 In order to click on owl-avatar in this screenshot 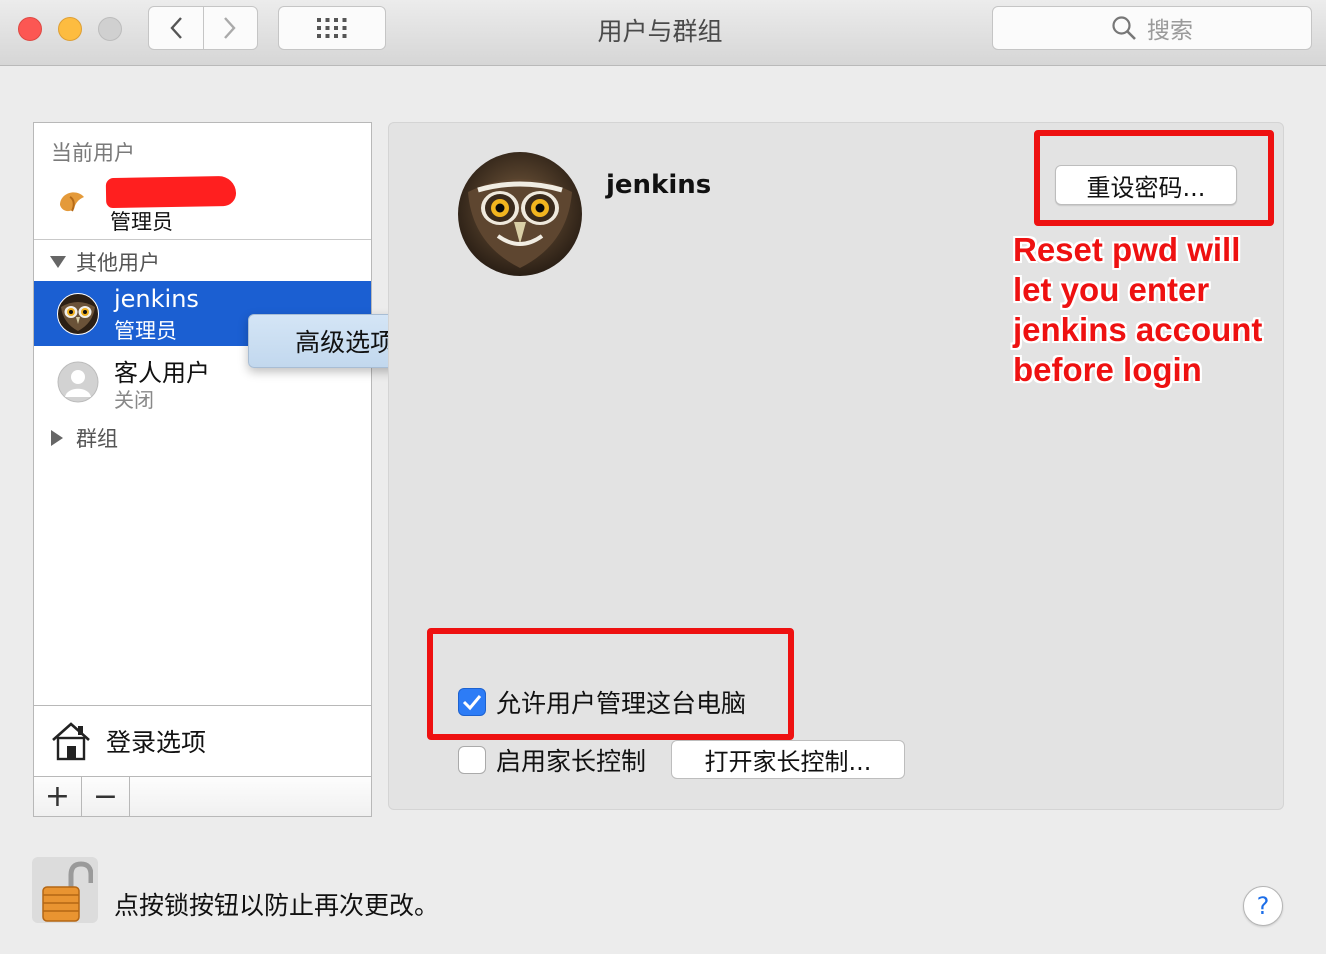, I will do `click(78, 314)`.